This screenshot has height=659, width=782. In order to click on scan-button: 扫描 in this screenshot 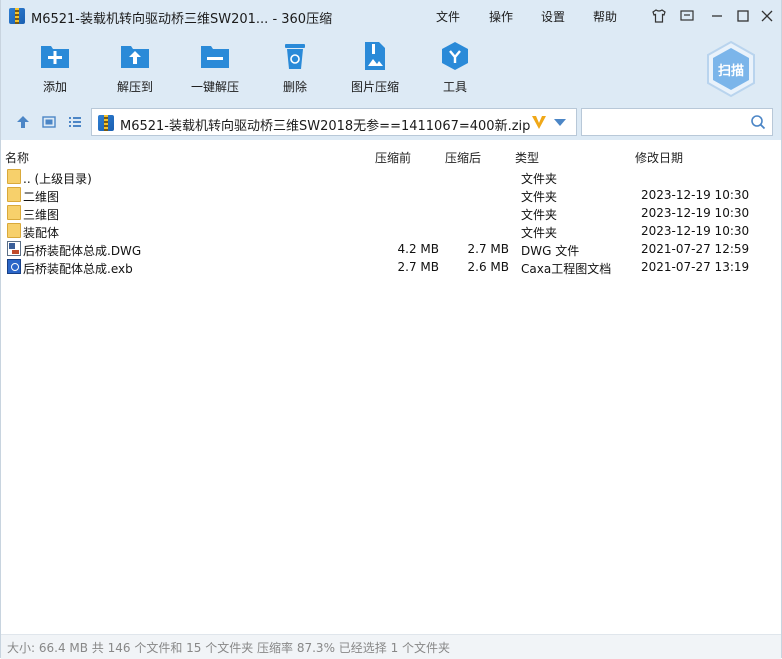, I will do `click(731, 69)`.